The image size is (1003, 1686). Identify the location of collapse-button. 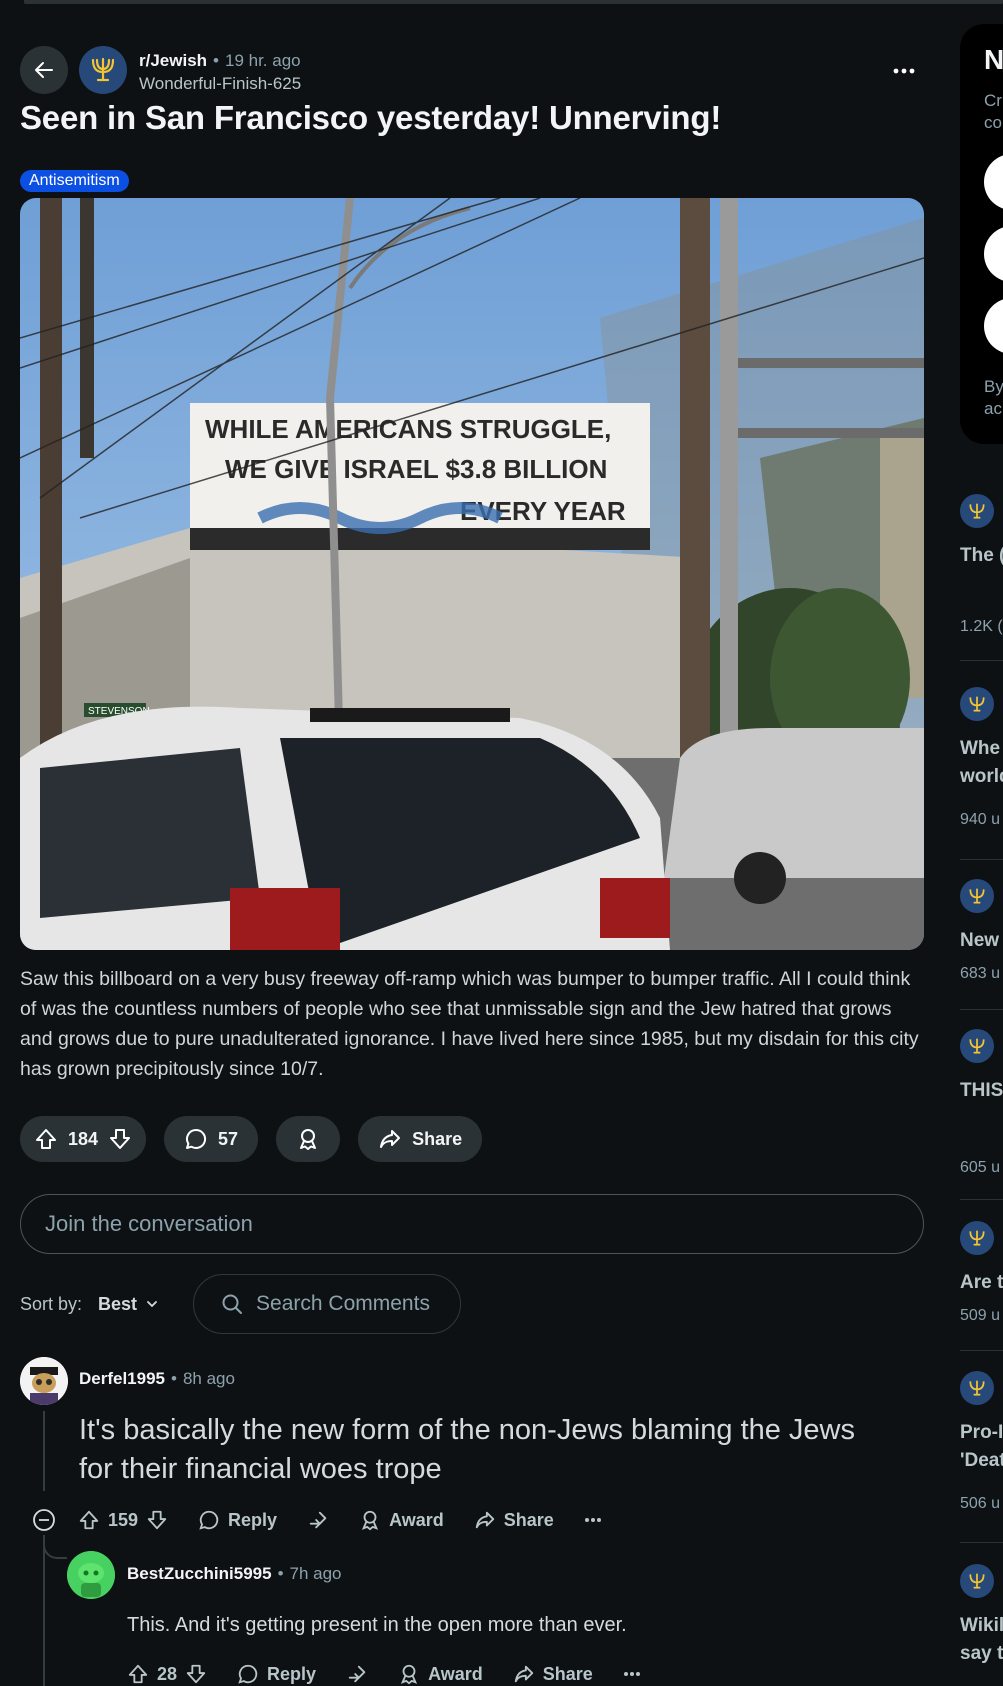
(44, 1520).